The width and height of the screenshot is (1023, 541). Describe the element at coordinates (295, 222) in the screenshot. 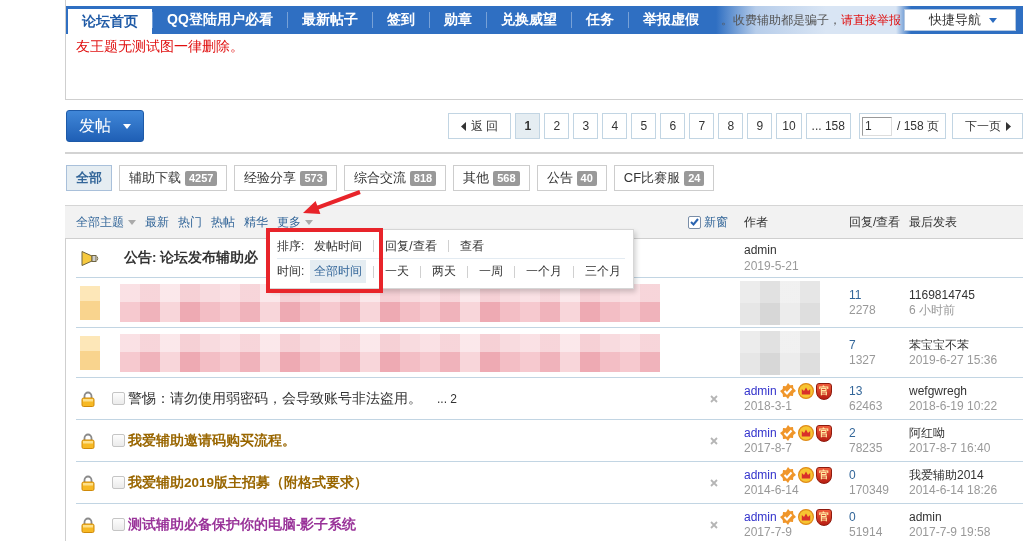

I see `filter-link: 更多` at that location.